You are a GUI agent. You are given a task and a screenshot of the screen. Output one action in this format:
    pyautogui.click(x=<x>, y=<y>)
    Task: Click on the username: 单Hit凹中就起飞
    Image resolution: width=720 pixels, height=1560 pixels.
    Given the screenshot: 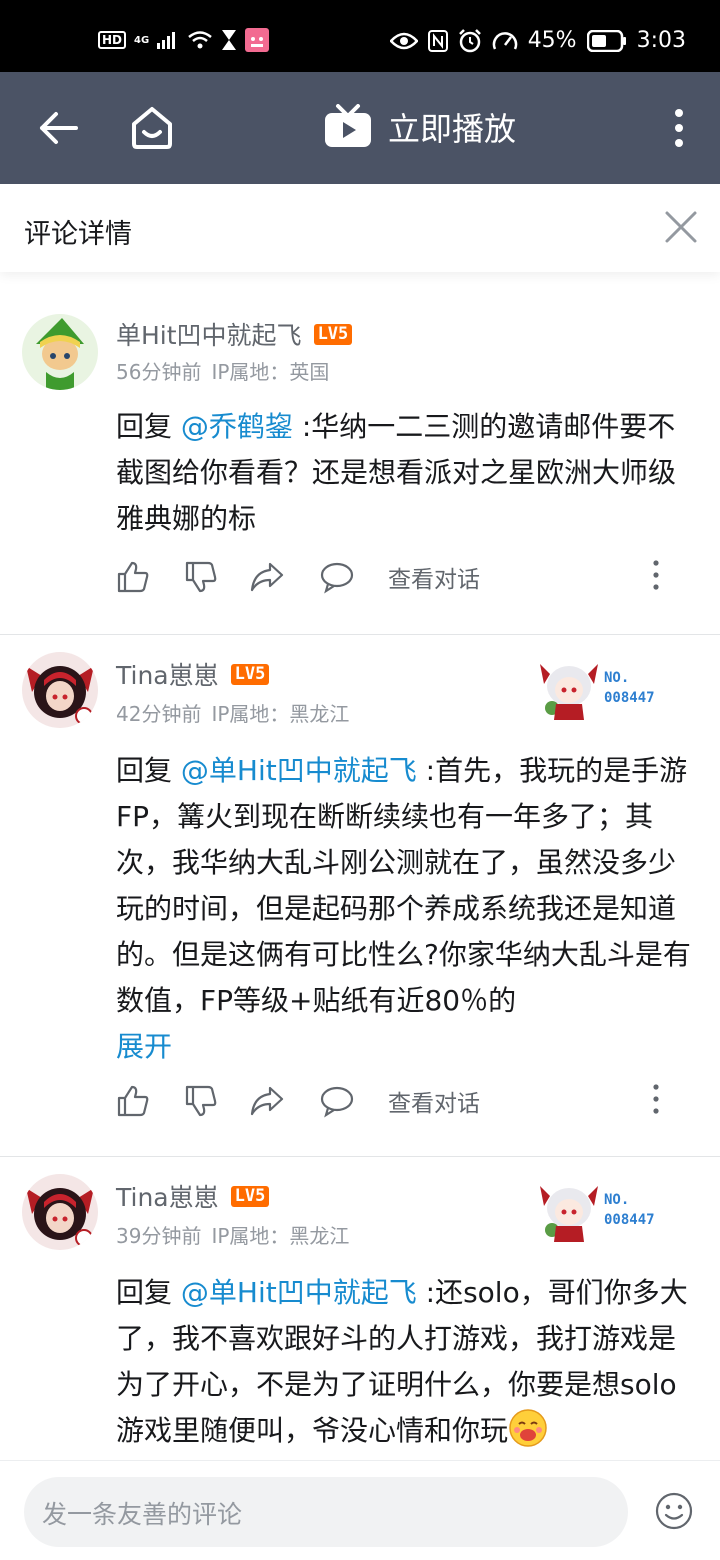 What is the action you would take?
    pyautogui.click(x=209, y=334)
    